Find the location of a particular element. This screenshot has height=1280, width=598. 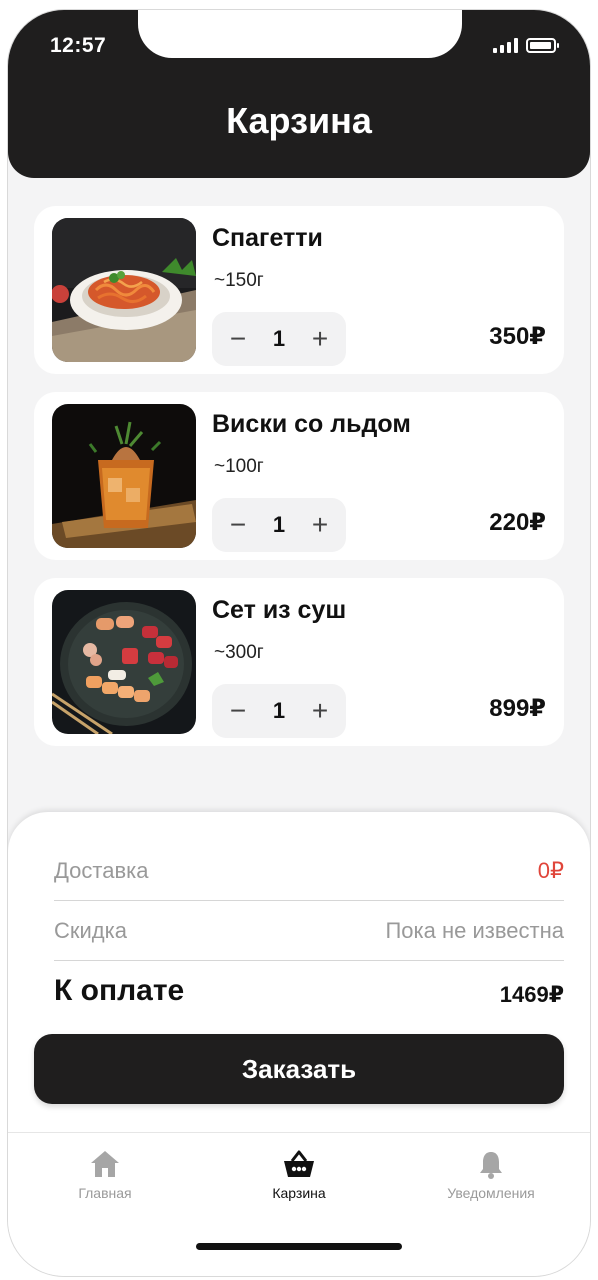

discount-label: Скидка is located at coordinates (90, 930).